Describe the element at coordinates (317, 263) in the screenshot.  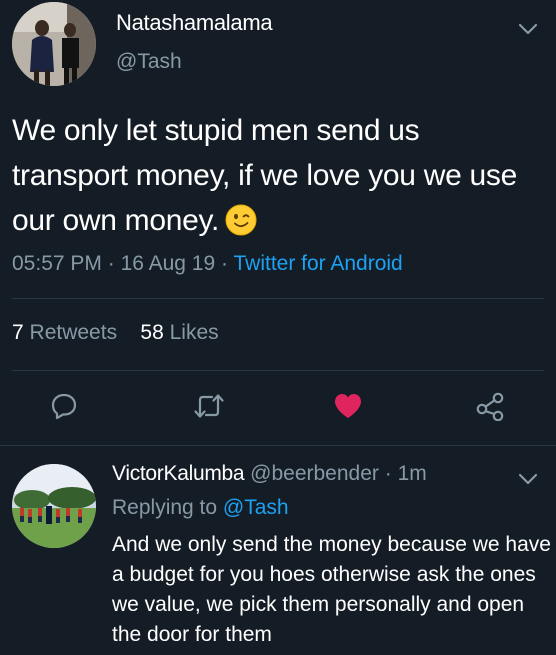
I see `tweet-source-link: Twitter for Android` at that location.